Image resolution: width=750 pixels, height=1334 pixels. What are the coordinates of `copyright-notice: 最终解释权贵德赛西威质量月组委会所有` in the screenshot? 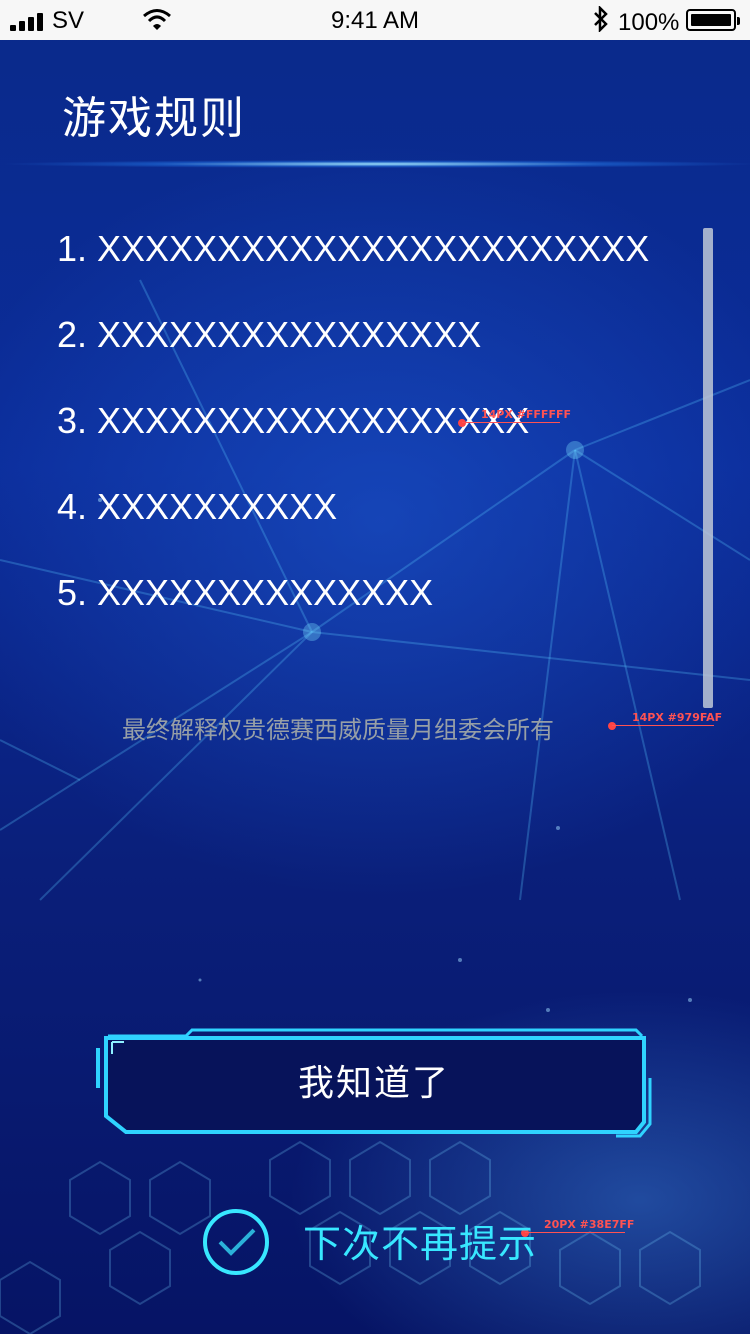 It's located at (338, 730).